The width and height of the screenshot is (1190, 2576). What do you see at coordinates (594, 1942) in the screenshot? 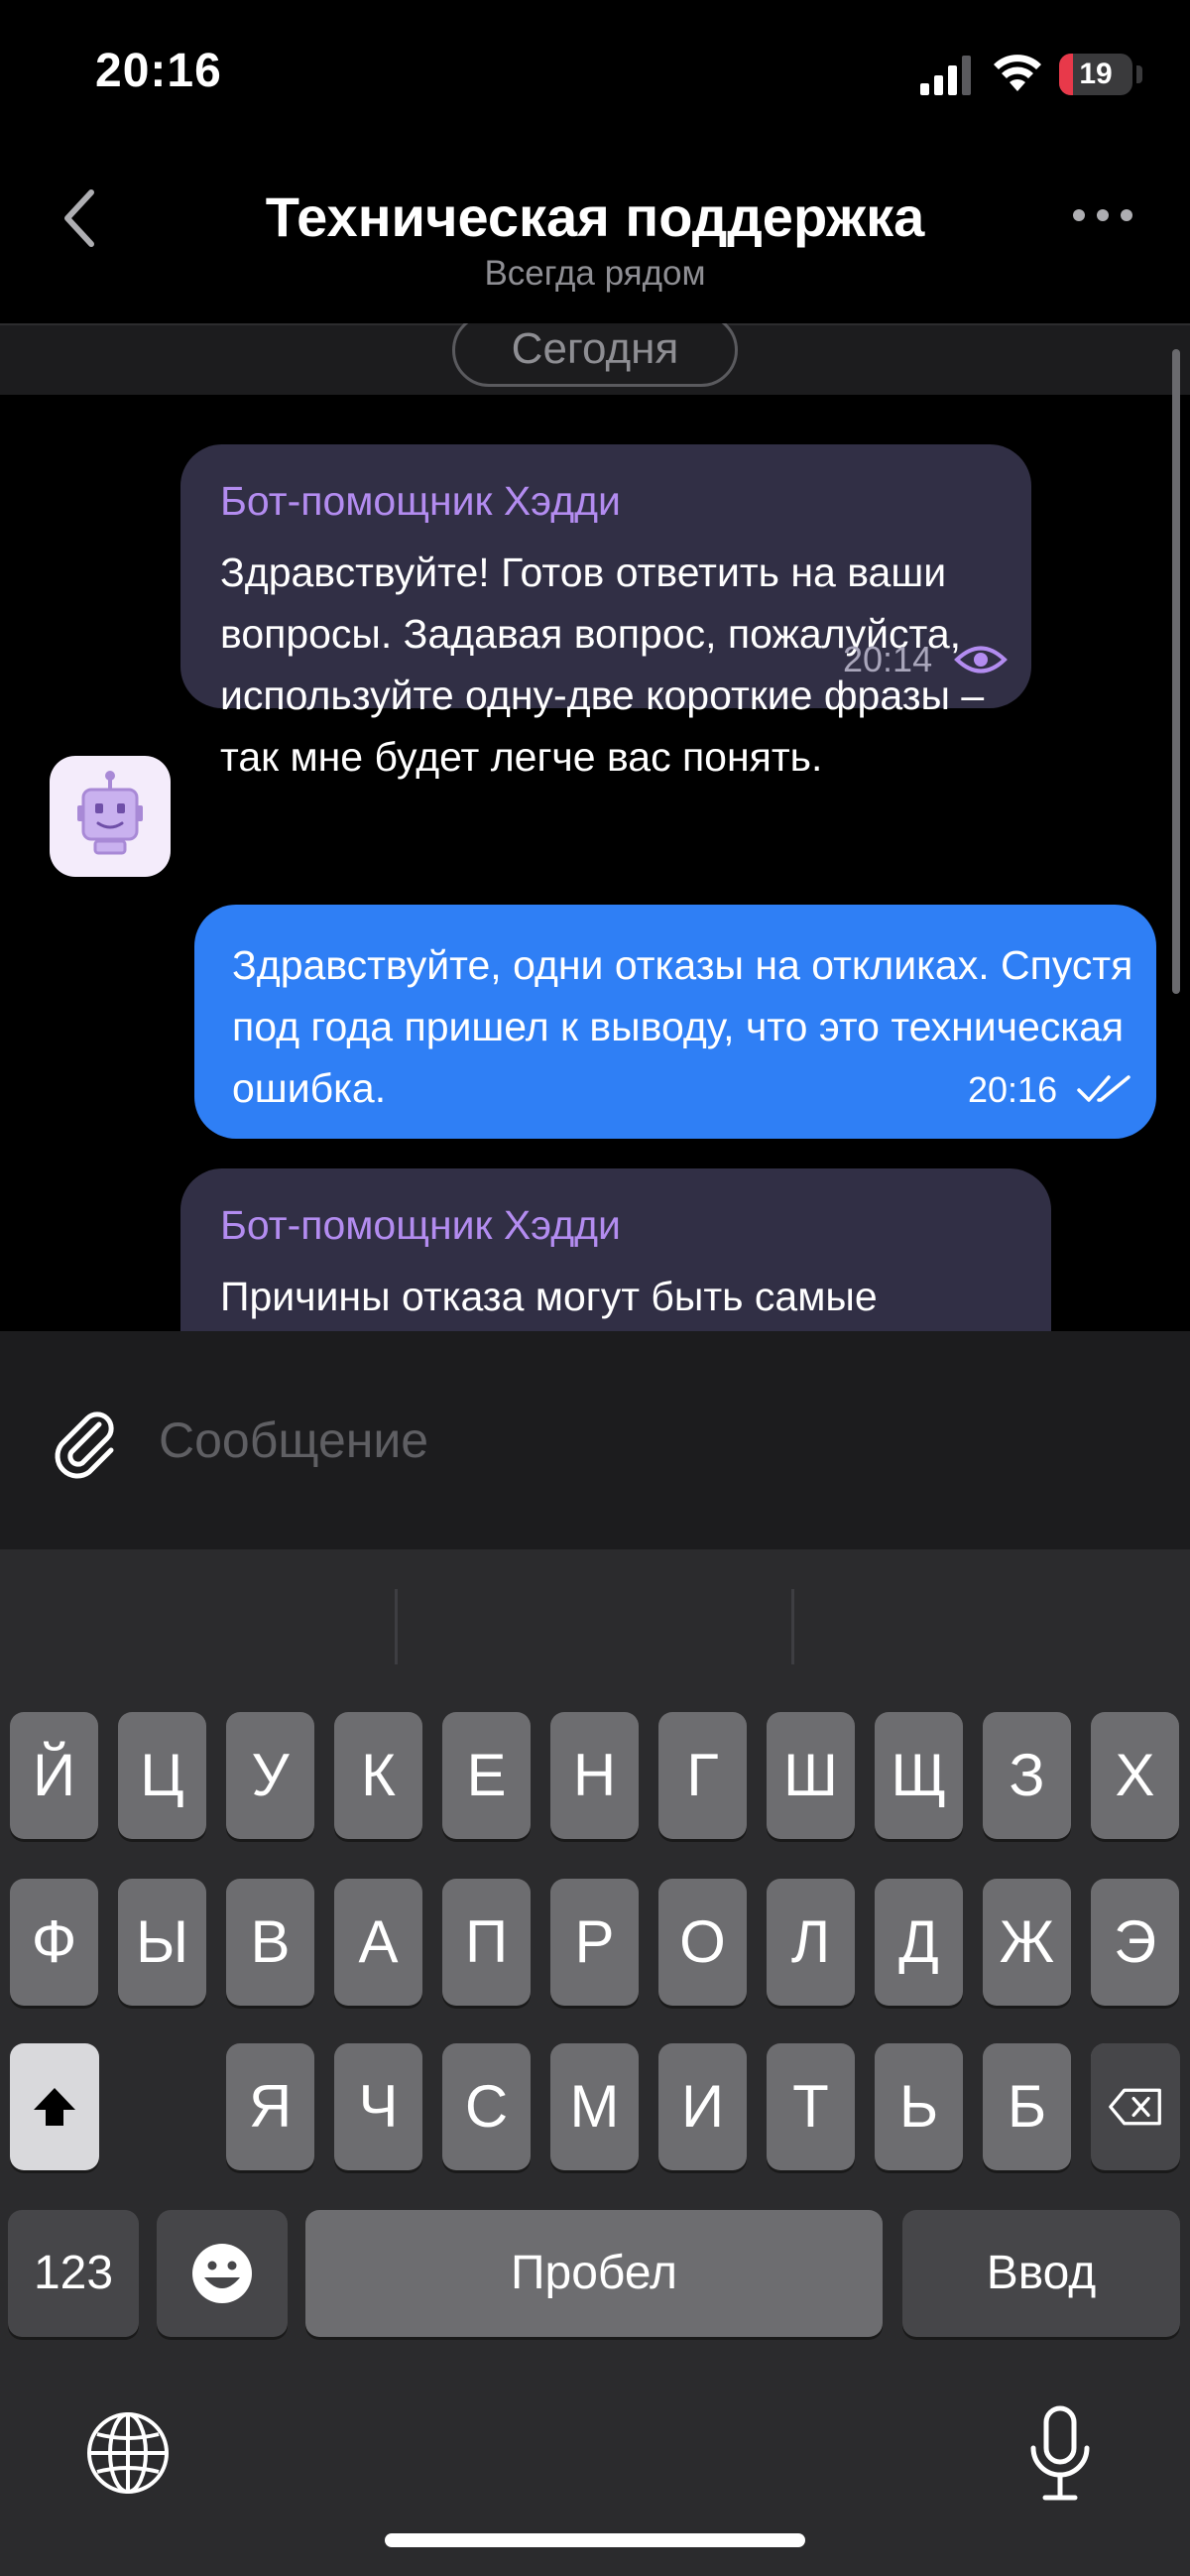
I see `letter-key: Р` at bounding box center [594, 1942].